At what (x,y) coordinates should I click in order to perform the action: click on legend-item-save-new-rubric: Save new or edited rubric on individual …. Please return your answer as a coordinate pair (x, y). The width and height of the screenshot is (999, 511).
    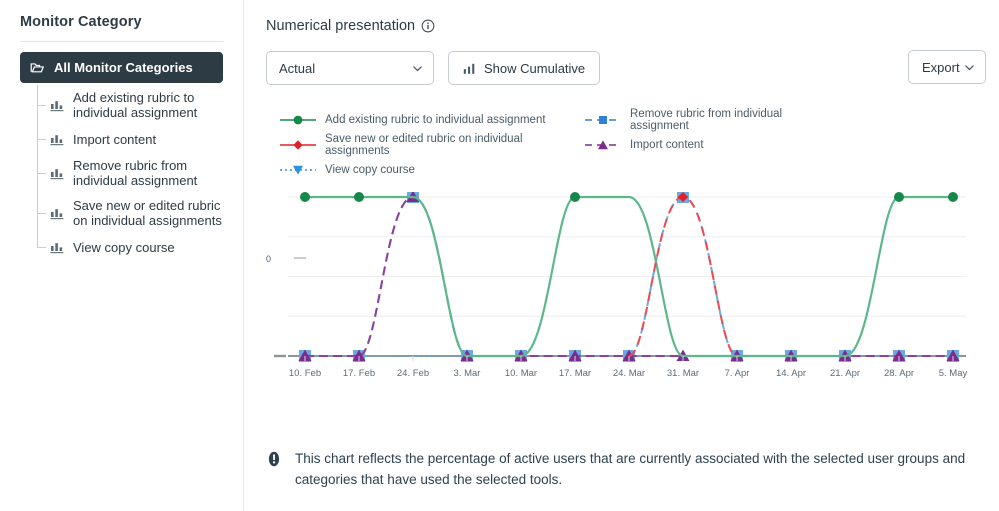
    Looking at the image, I should click on (430, 144).